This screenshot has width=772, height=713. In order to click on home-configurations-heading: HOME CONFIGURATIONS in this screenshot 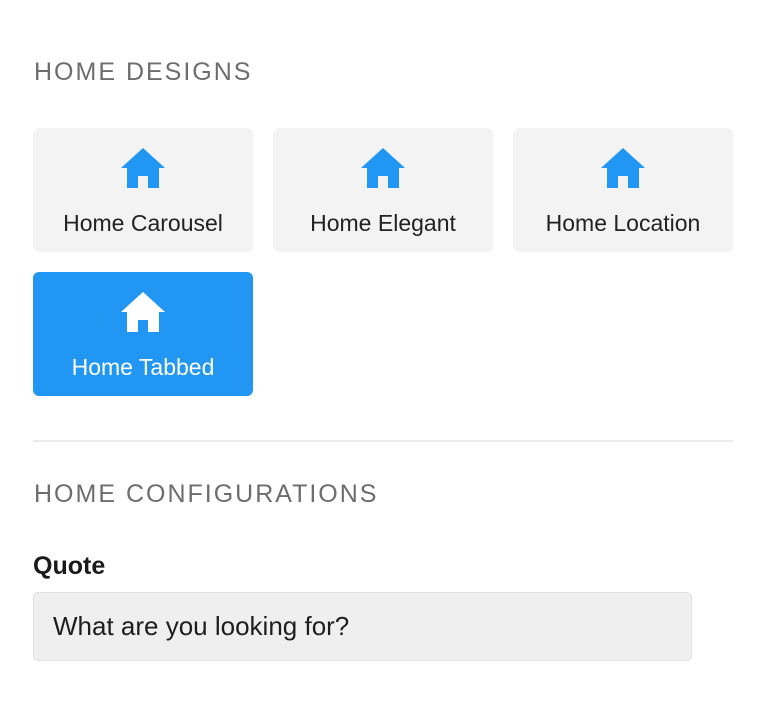, I will do `click(206, 494)`.